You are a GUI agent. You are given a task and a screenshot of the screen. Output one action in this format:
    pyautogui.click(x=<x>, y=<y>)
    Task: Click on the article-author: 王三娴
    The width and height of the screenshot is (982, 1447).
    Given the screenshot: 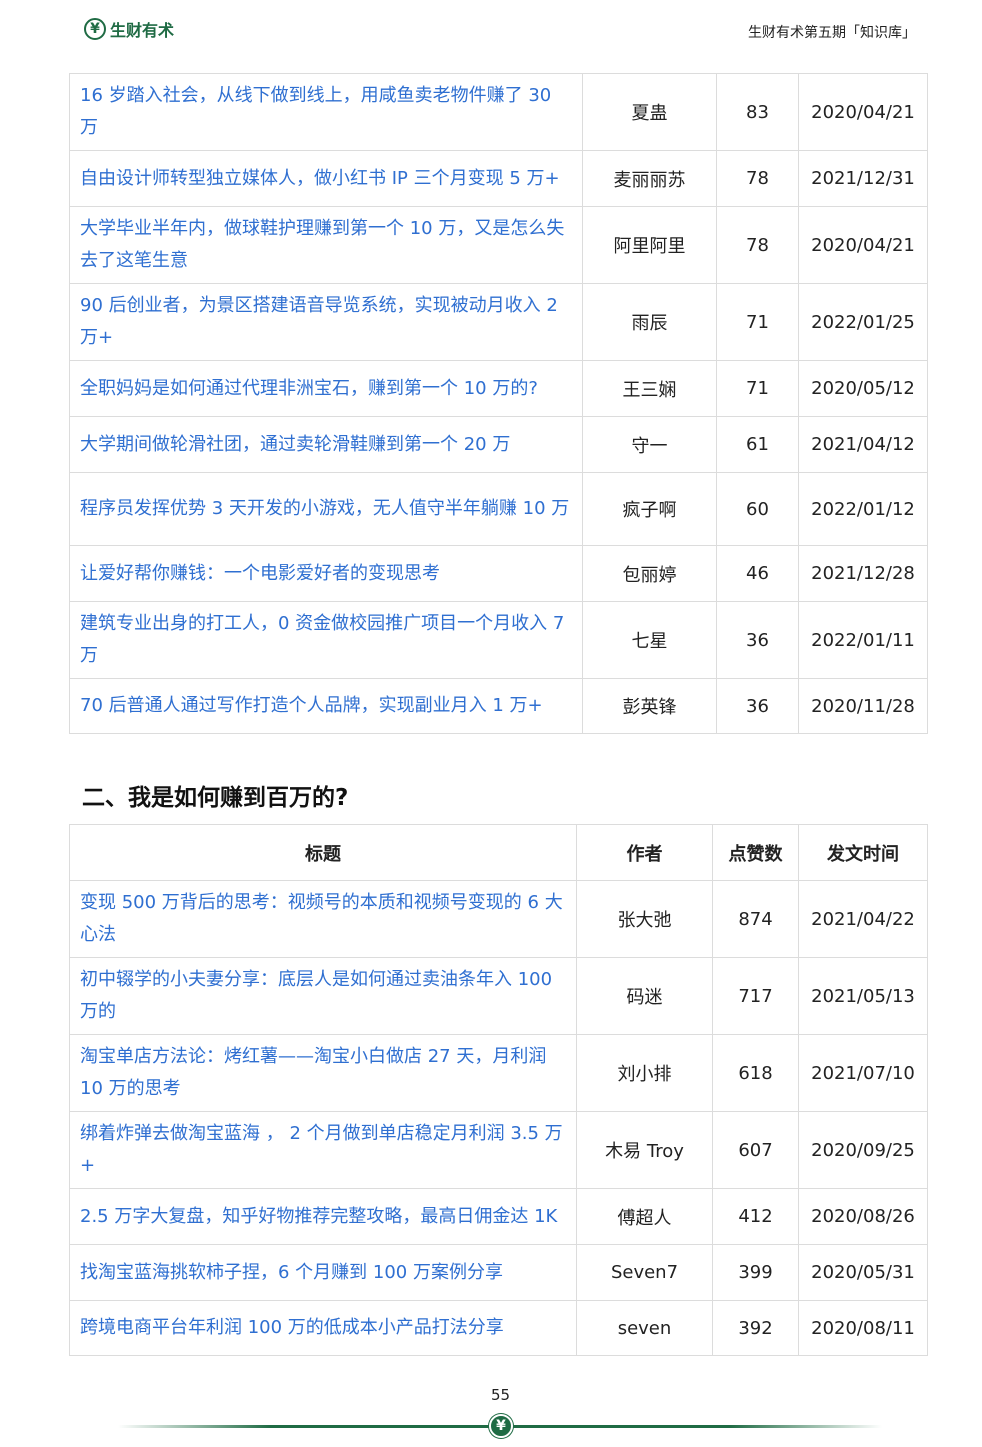 What is the action you would take?
    pyautogui.click(x=649, y=388)
    